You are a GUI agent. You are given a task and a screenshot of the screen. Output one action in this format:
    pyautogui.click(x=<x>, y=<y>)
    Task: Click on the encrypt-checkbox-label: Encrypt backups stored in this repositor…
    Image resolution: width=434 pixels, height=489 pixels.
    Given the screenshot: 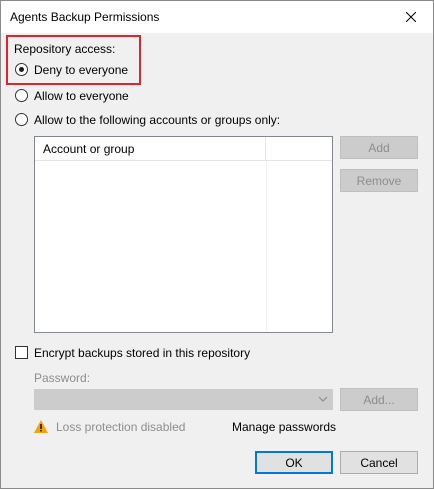 What is the action you would take?
    pyautogui.click(x=142, y=353)
    